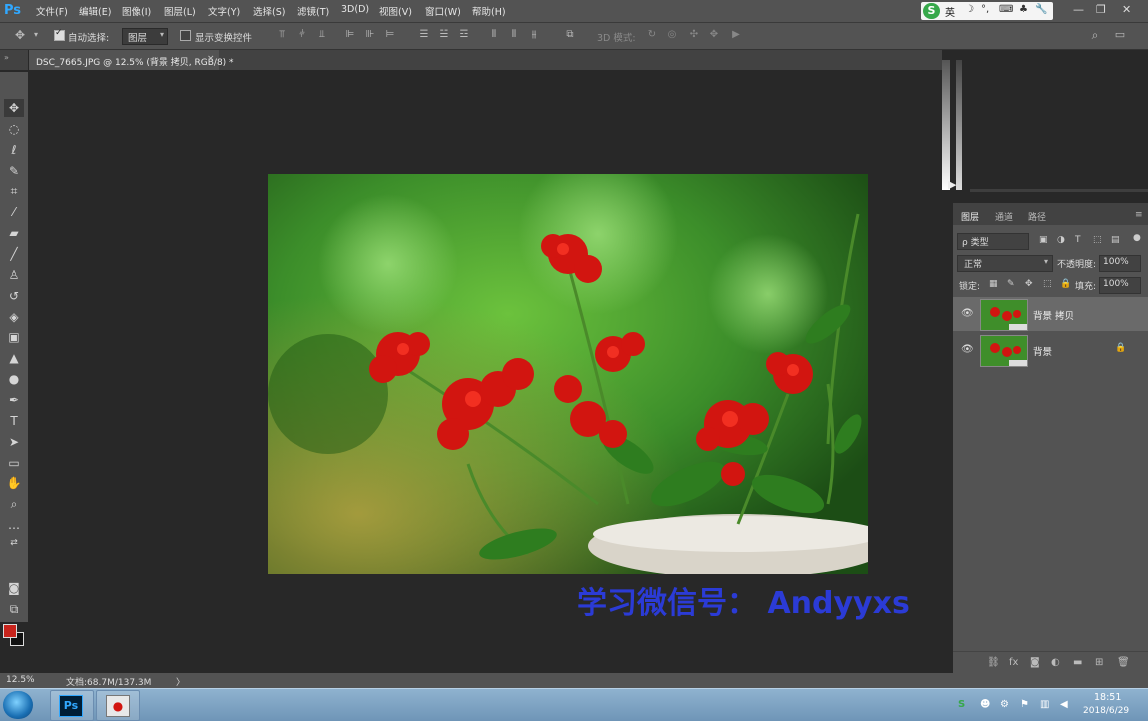 The height and width of the screenshot is (721, 1148). I want to click on start-button, so click(18, 705).